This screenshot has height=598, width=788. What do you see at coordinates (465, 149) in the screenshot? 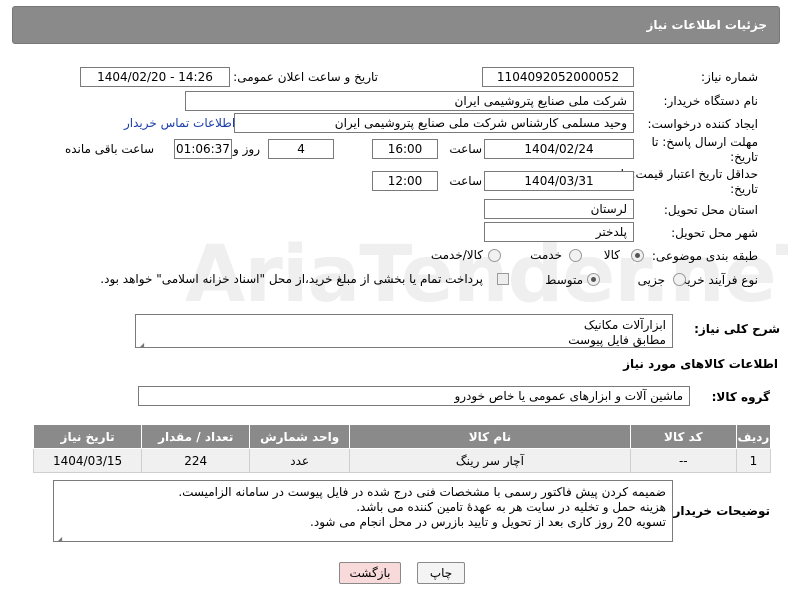
I see `deadline-time-label: ساعت` at bounding box center [465, 149].